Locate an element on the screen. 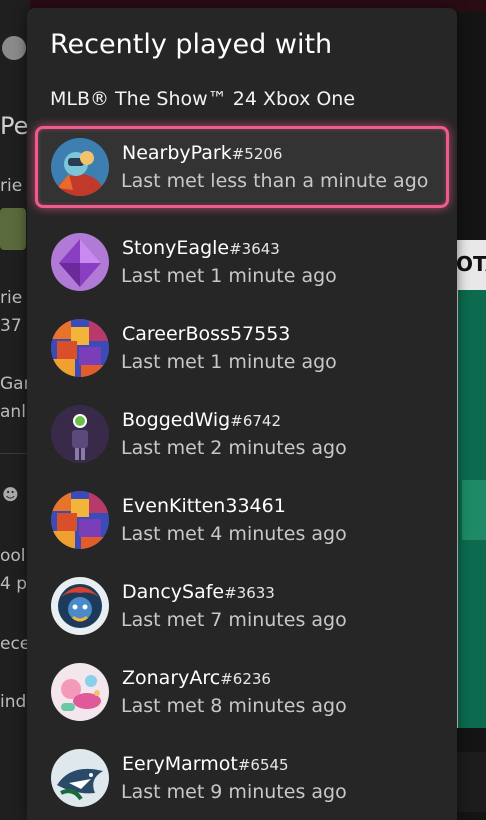 The height and width of the screenshot is (820, 486). background-text: Gam is located at coordinates (15, 384).